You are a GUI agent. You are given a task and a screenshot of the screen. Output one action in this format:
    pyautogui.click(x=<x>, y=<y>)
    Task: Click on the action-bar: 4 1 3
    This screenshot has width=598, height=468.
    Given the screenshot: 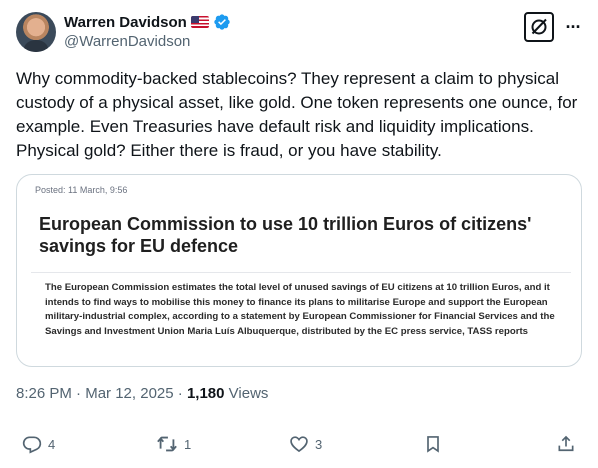 What is the action you would take?
    pyautogui.click(x=299, y=444)
    